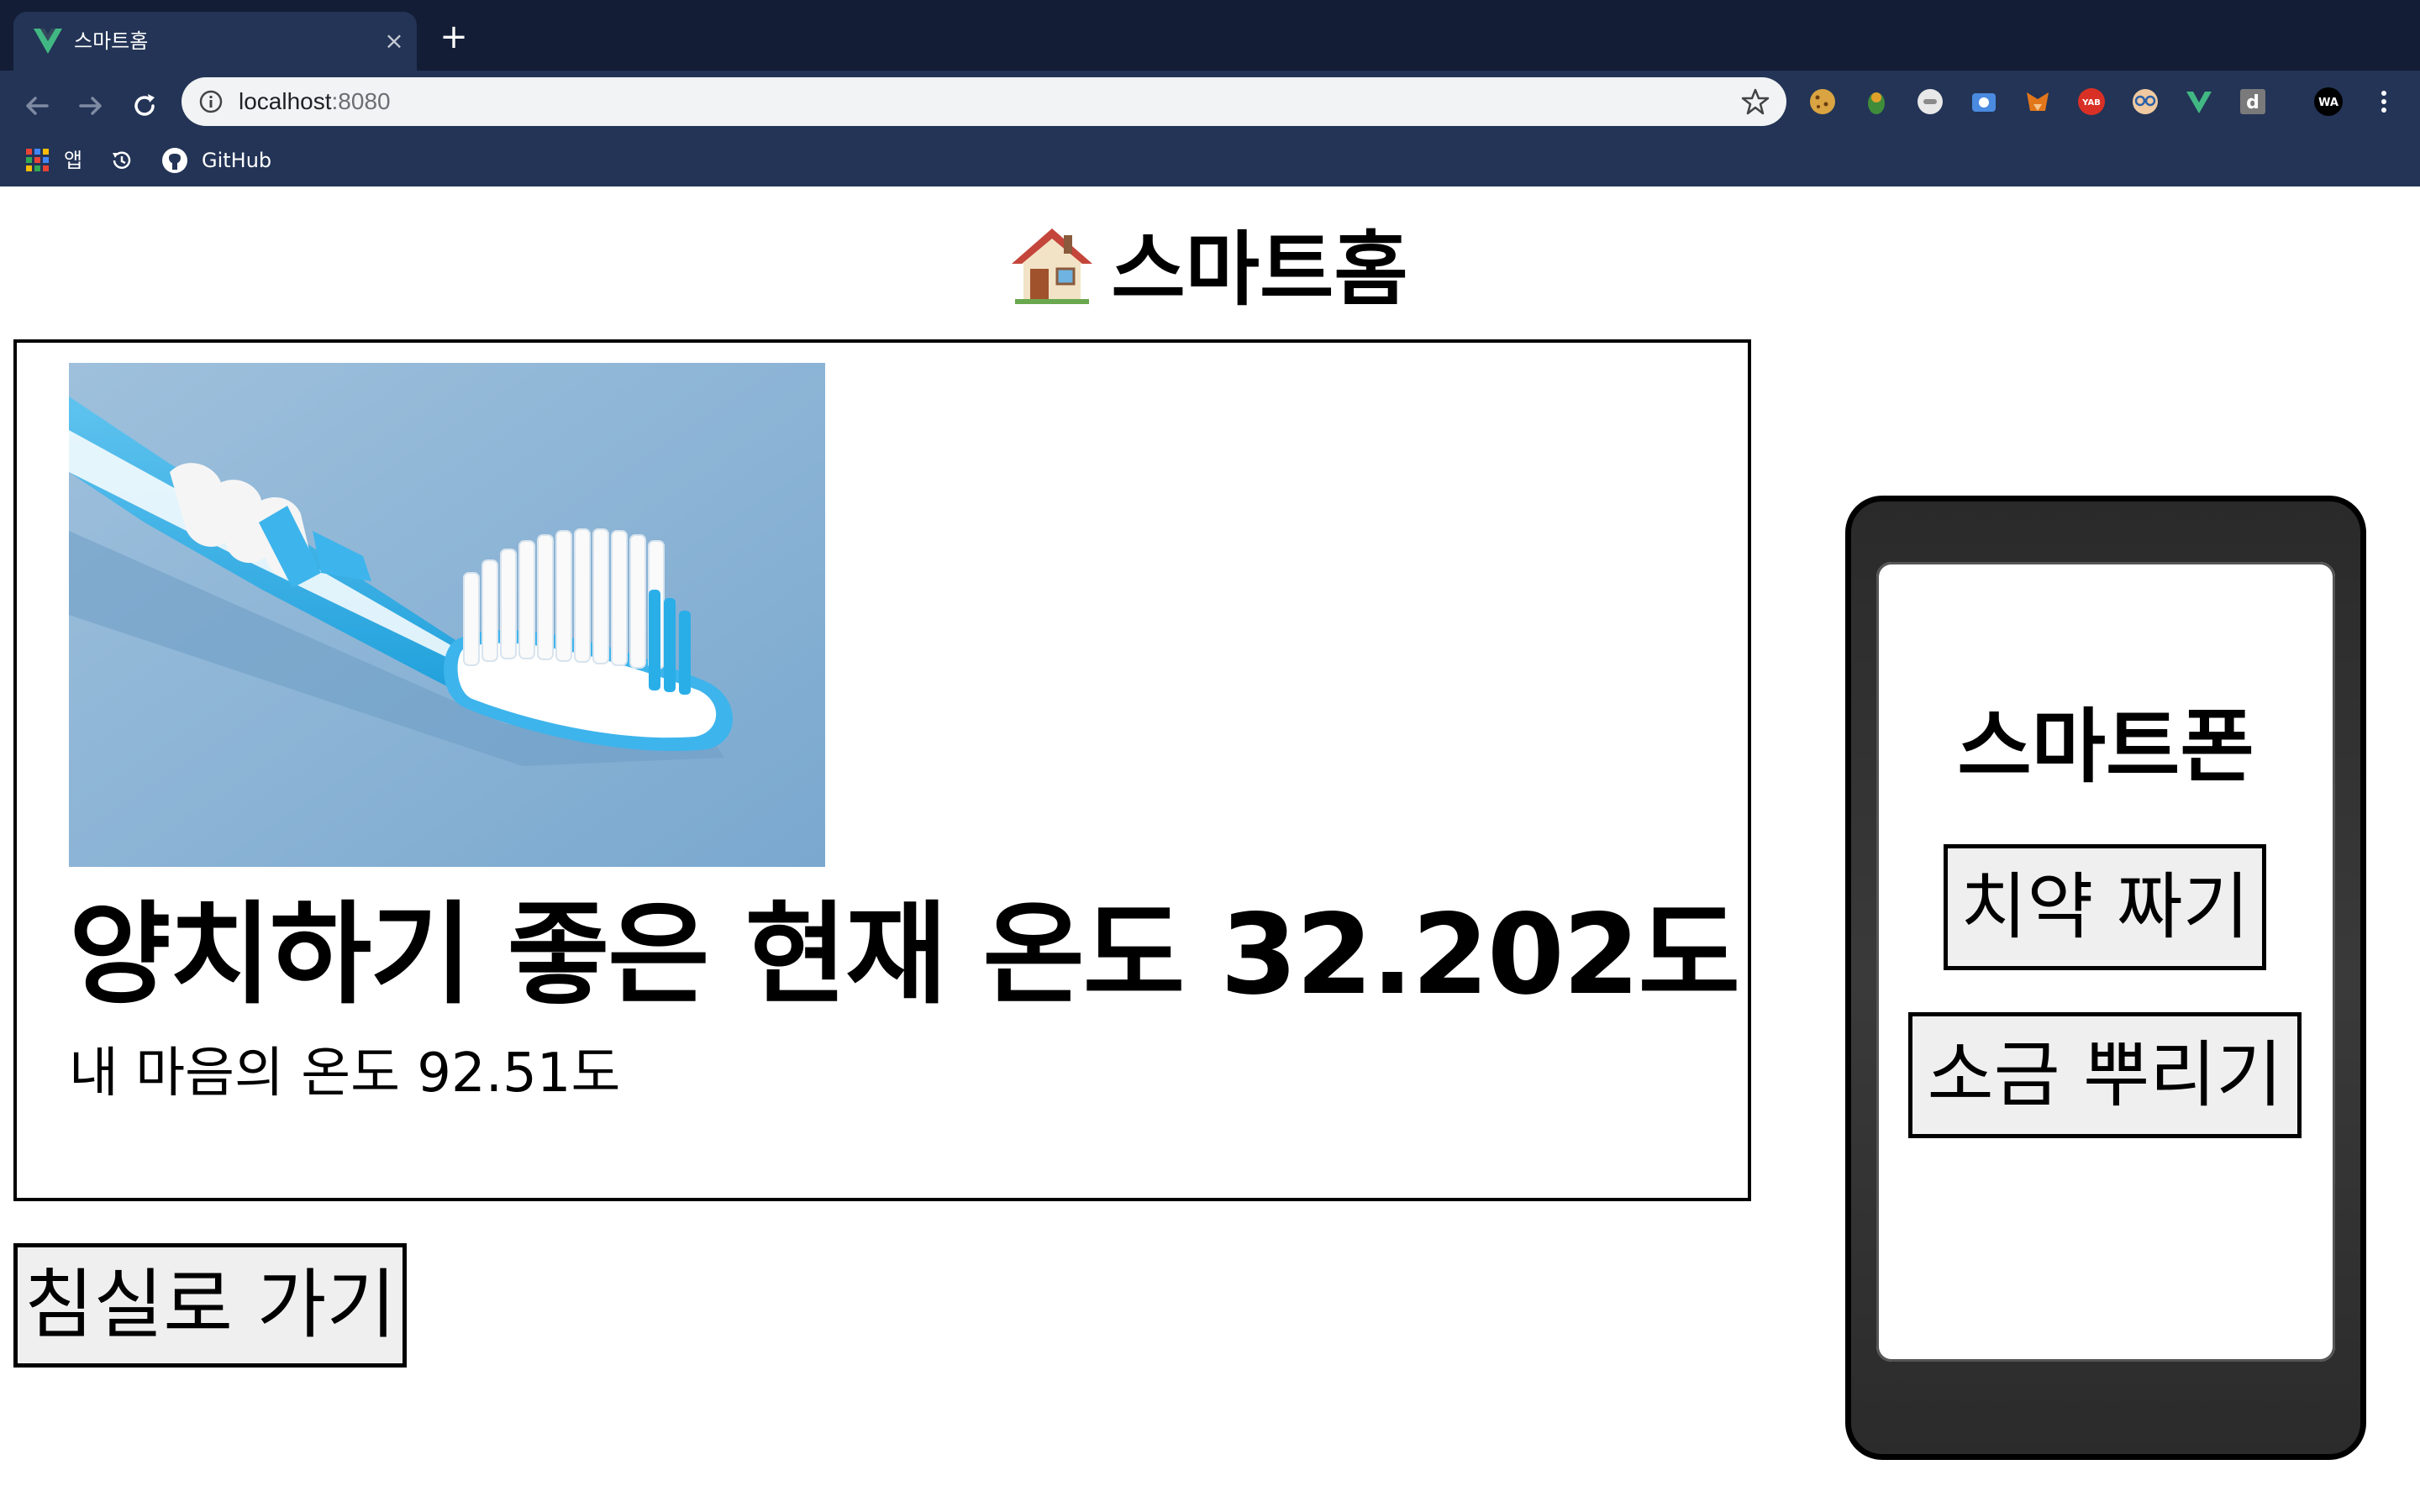 Image resolution: width=2420 pixels, height=1512 pixels. I want to click on vue-favicon-icon, so click(48, 41).